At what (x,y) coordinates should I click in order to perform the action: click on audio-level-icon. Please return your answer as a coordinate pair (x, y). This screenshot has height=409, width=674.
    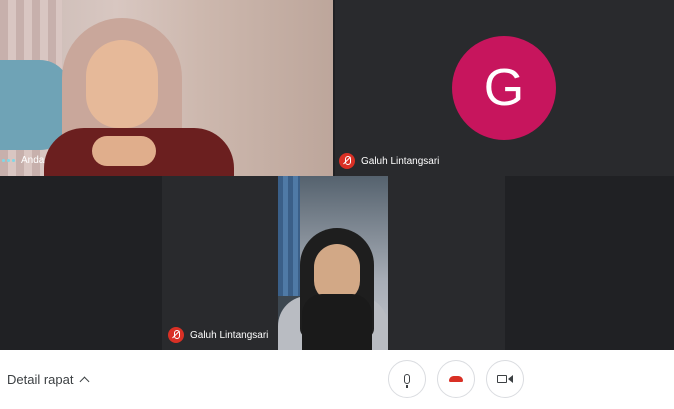
    Looking at the image, I should click on (8, 160).